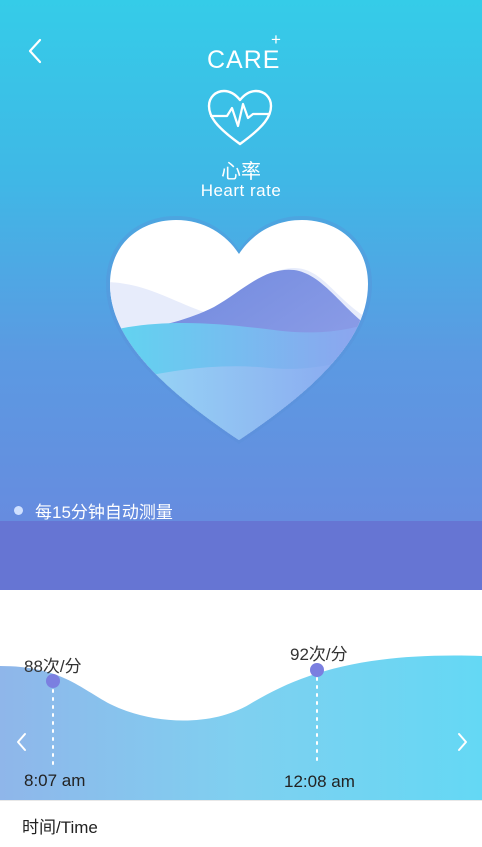  What do you see at coordinates (319, 654) in the screenshot?
I see `reading-value-2: 92次/分` at bounding box center [319, 654].